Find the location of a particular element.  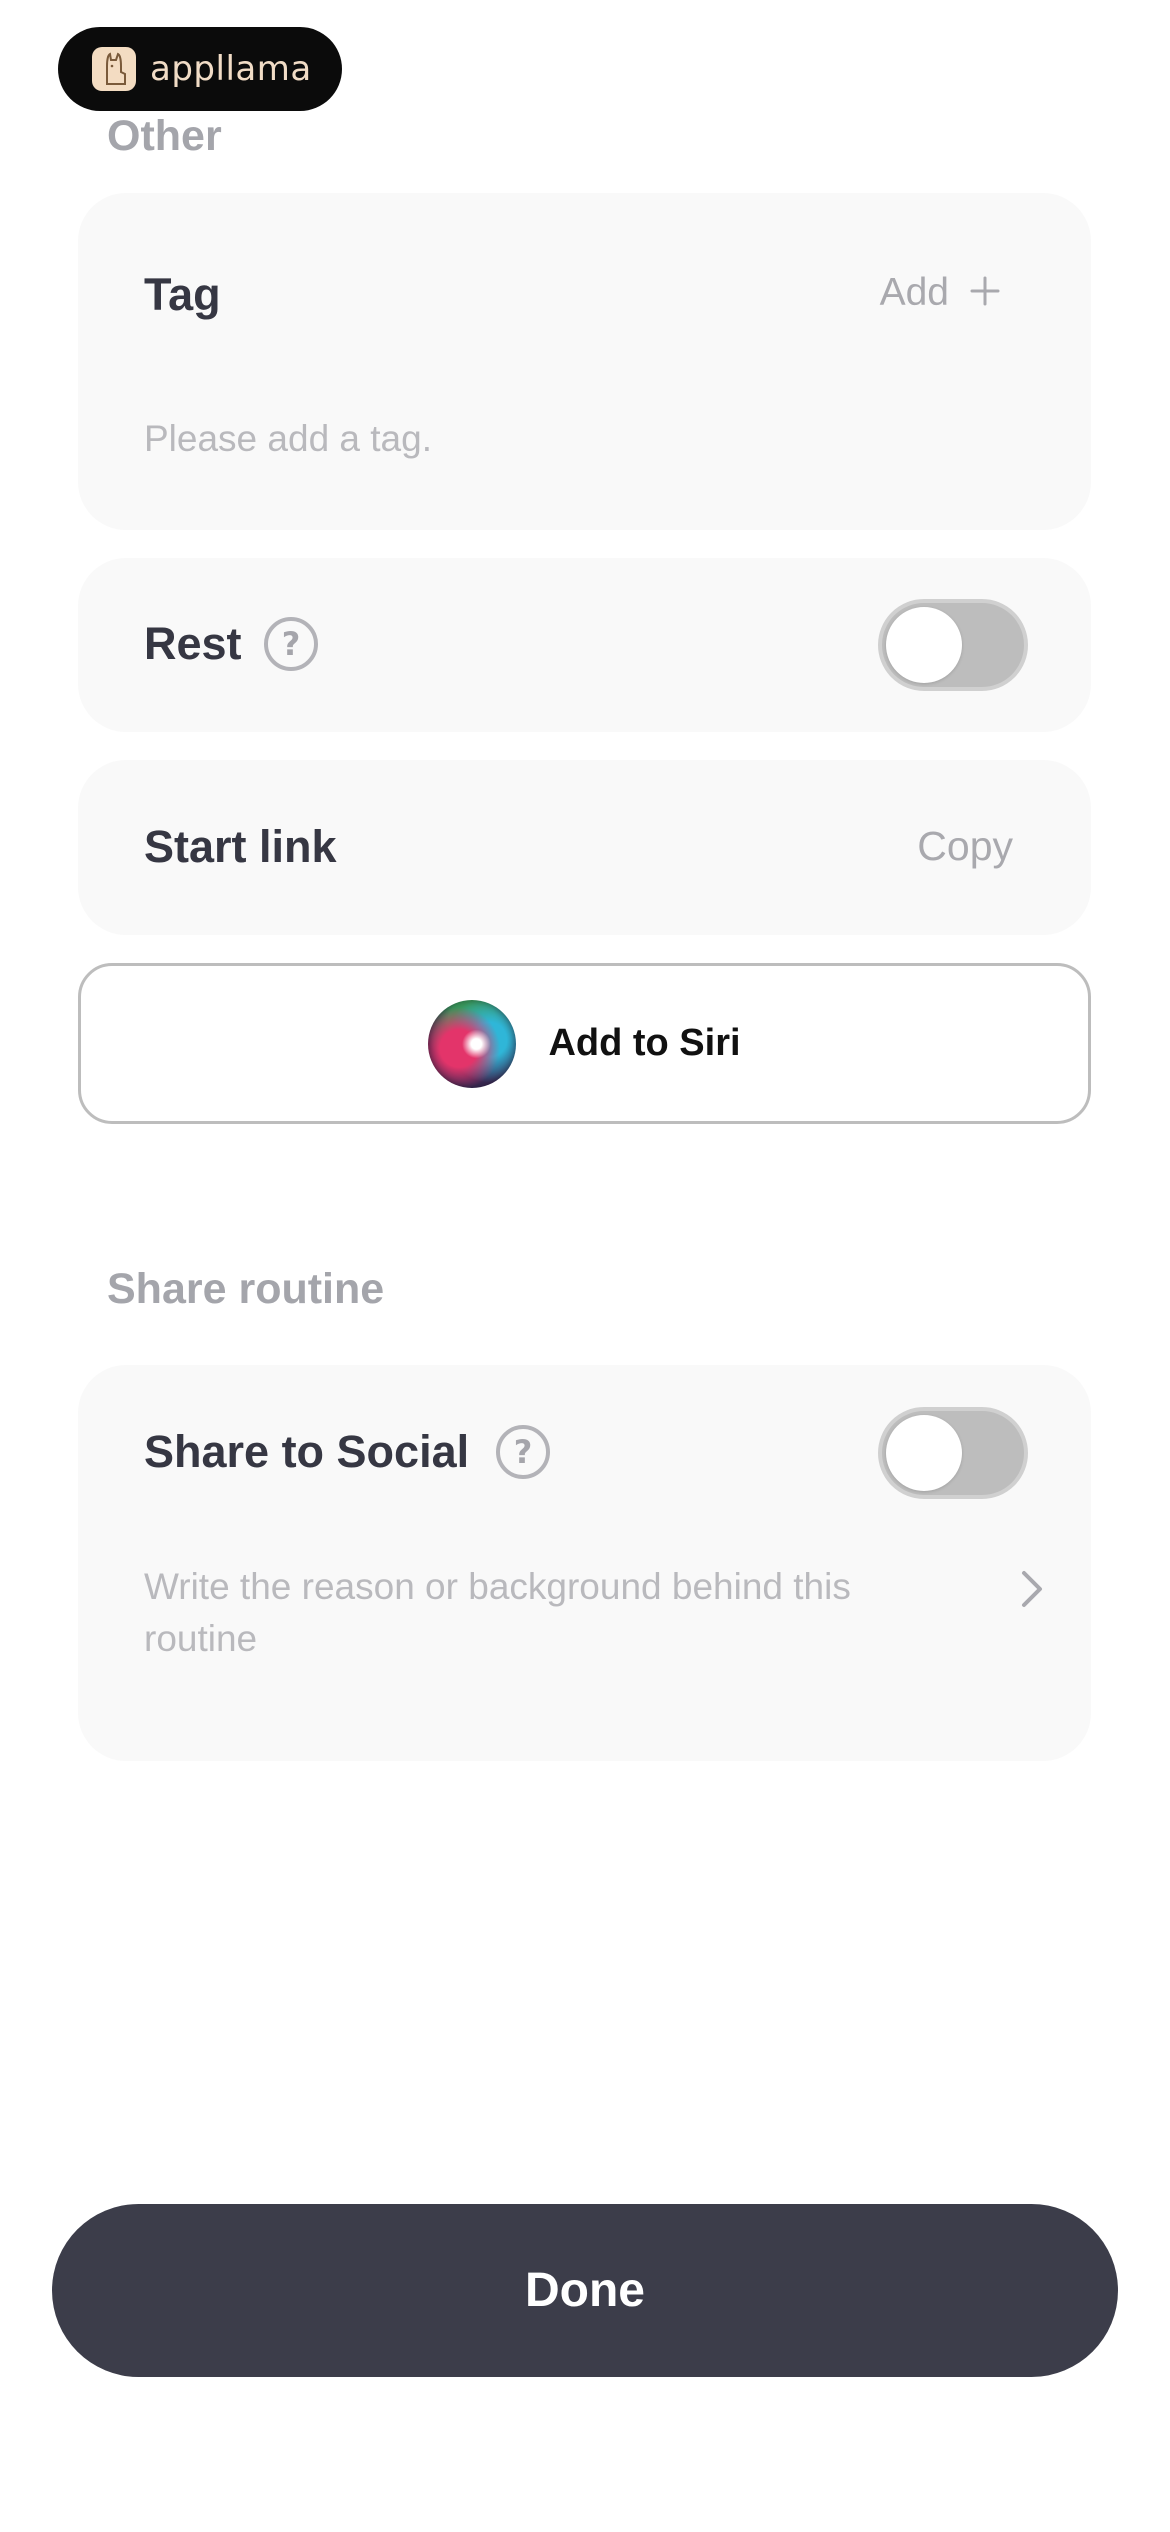

rest-help-icon: ? is located at coordinates (291, 644).